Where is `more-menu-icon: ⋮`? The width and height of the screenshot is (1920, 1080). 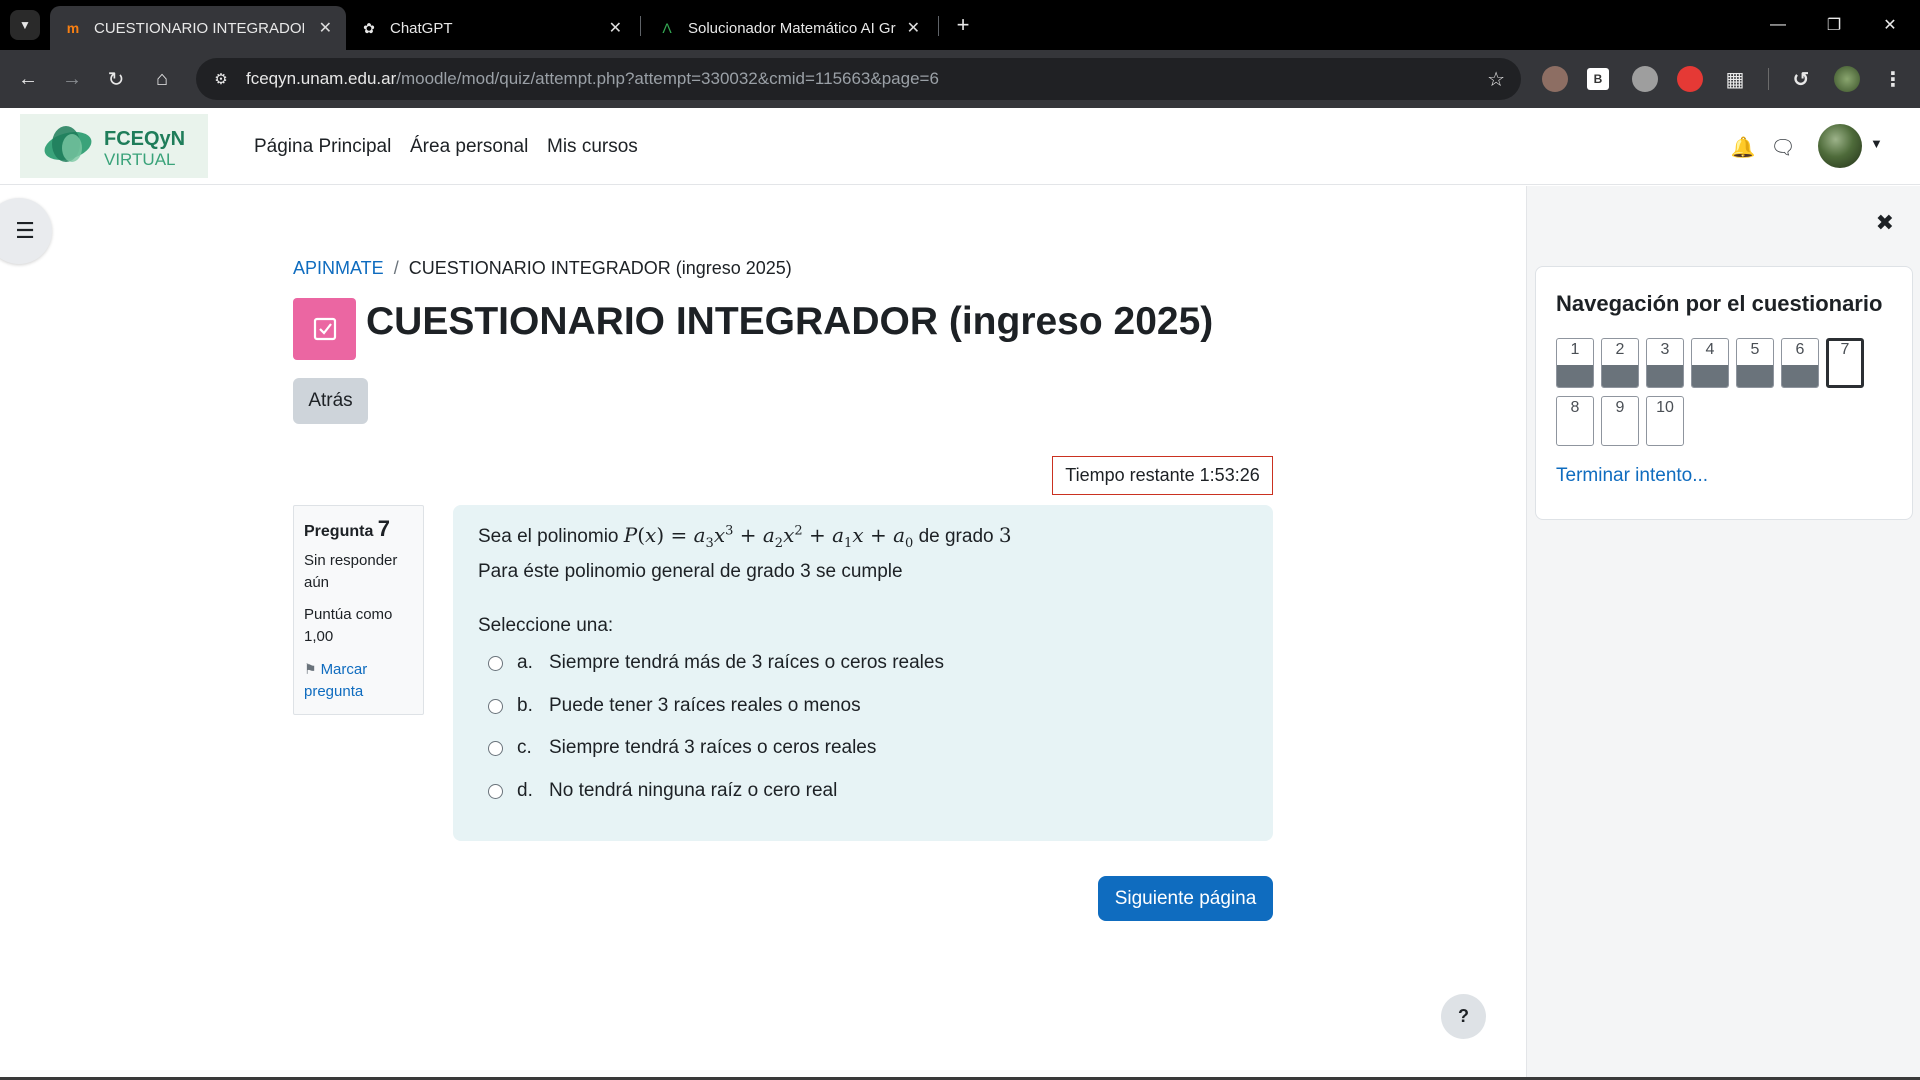 more-menu-icon: ⋮ is located at coordinates (1893, 79).